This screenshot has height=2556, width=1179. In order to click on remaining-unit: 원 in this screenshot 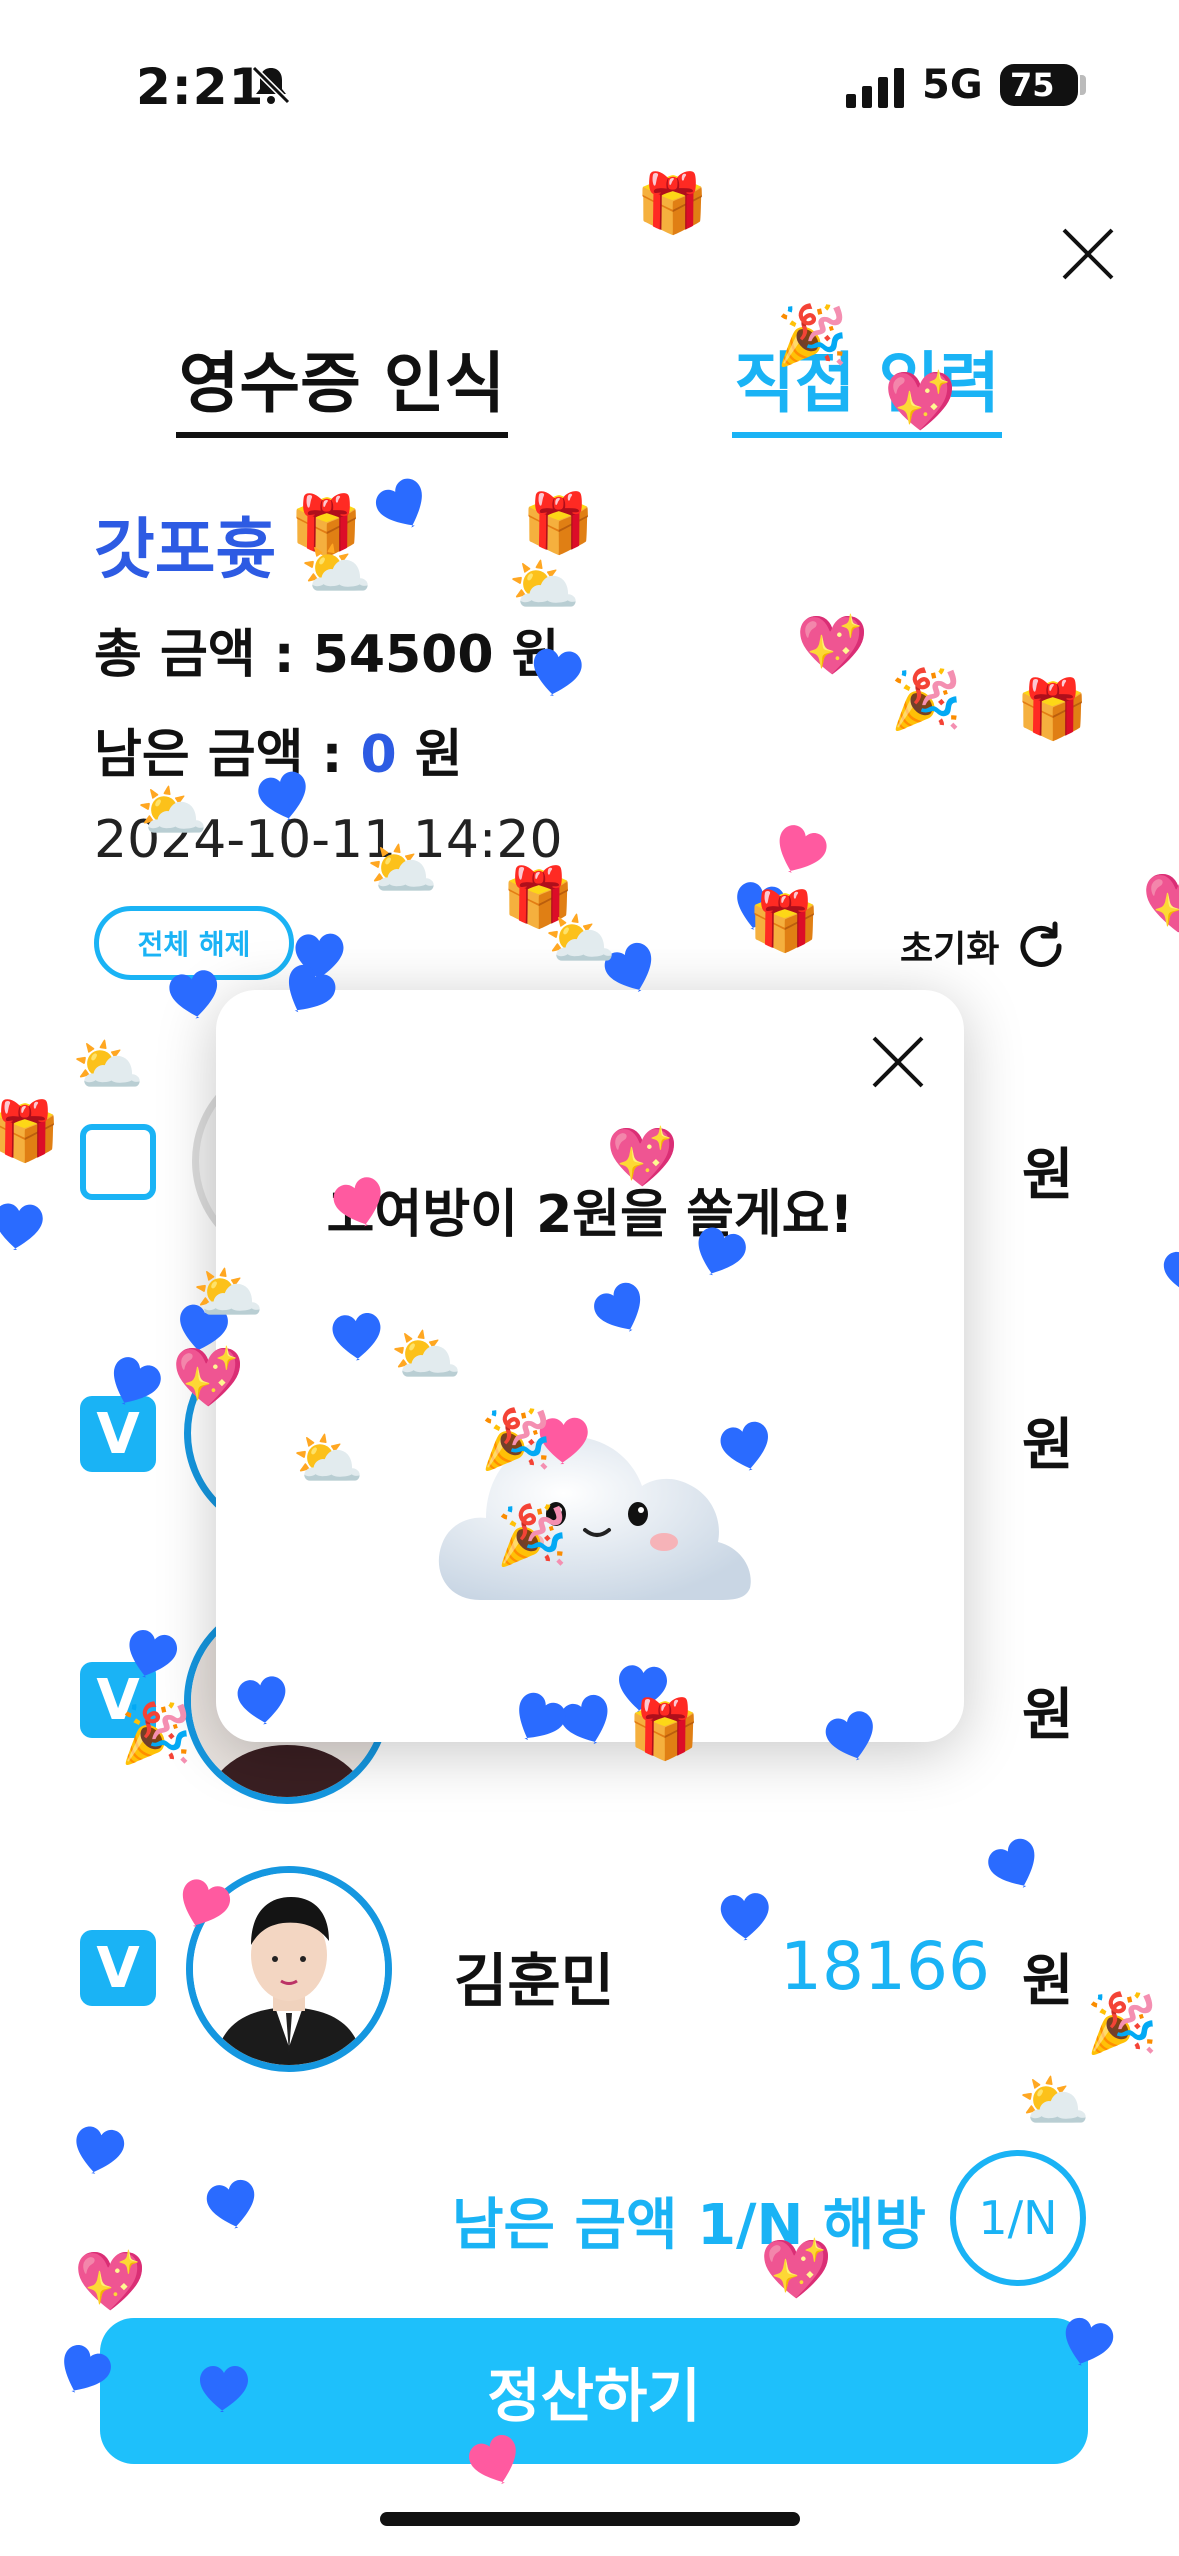, I will do `click(429, 755)`.